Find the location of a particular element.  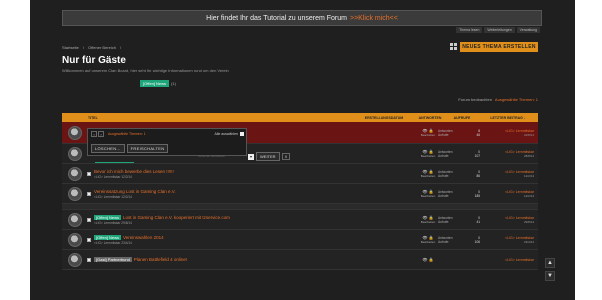

watch-forum-link: Forum beobachten is located at coordinates (475, 99).